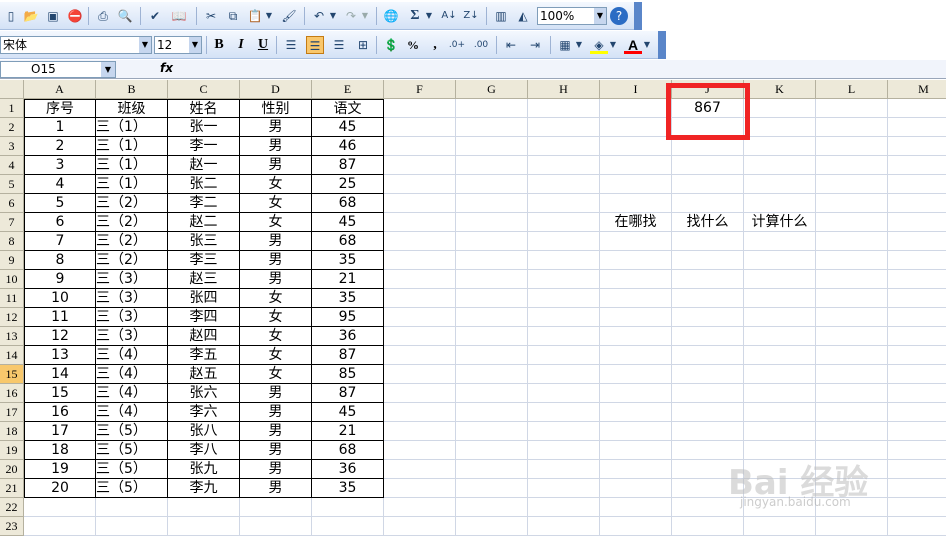 The image size is (946, 538). I want to click on cell-I20, so click(636, 469).